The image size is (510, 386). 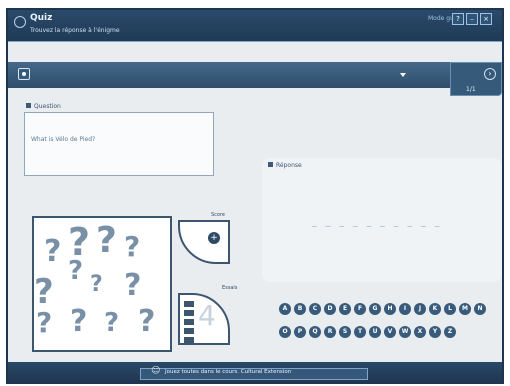 I want to click on letter-button: G, so click(x=375, y=309).